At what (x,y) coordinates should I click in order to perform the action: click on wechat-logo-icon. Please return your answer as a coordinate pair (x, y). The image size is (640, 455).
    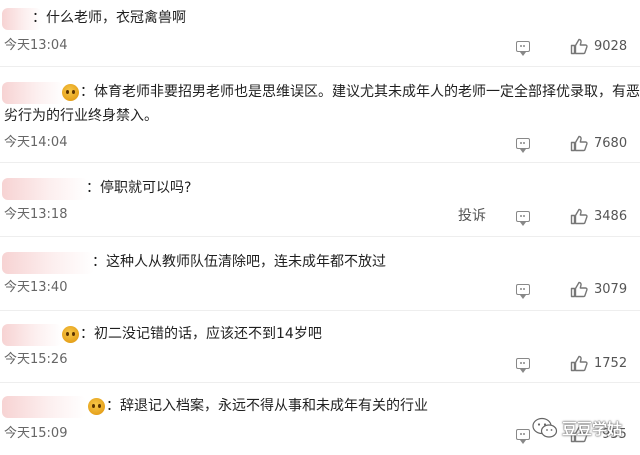
    Looking at the image, I should click on (545, 427).